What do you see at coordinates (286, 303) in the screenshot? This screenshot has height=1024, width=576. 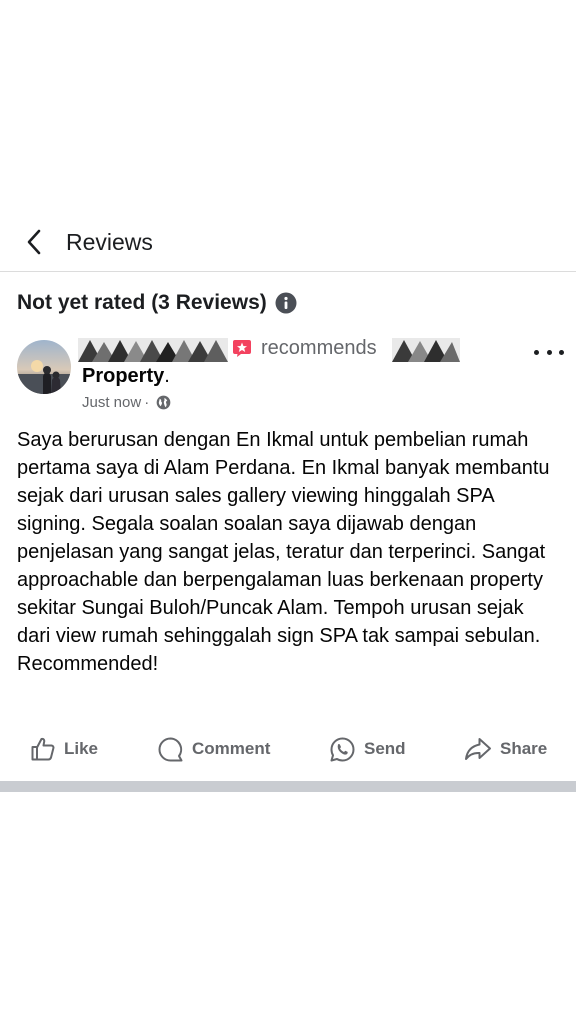 I see `info-icon` at bounding box center [286, 303].